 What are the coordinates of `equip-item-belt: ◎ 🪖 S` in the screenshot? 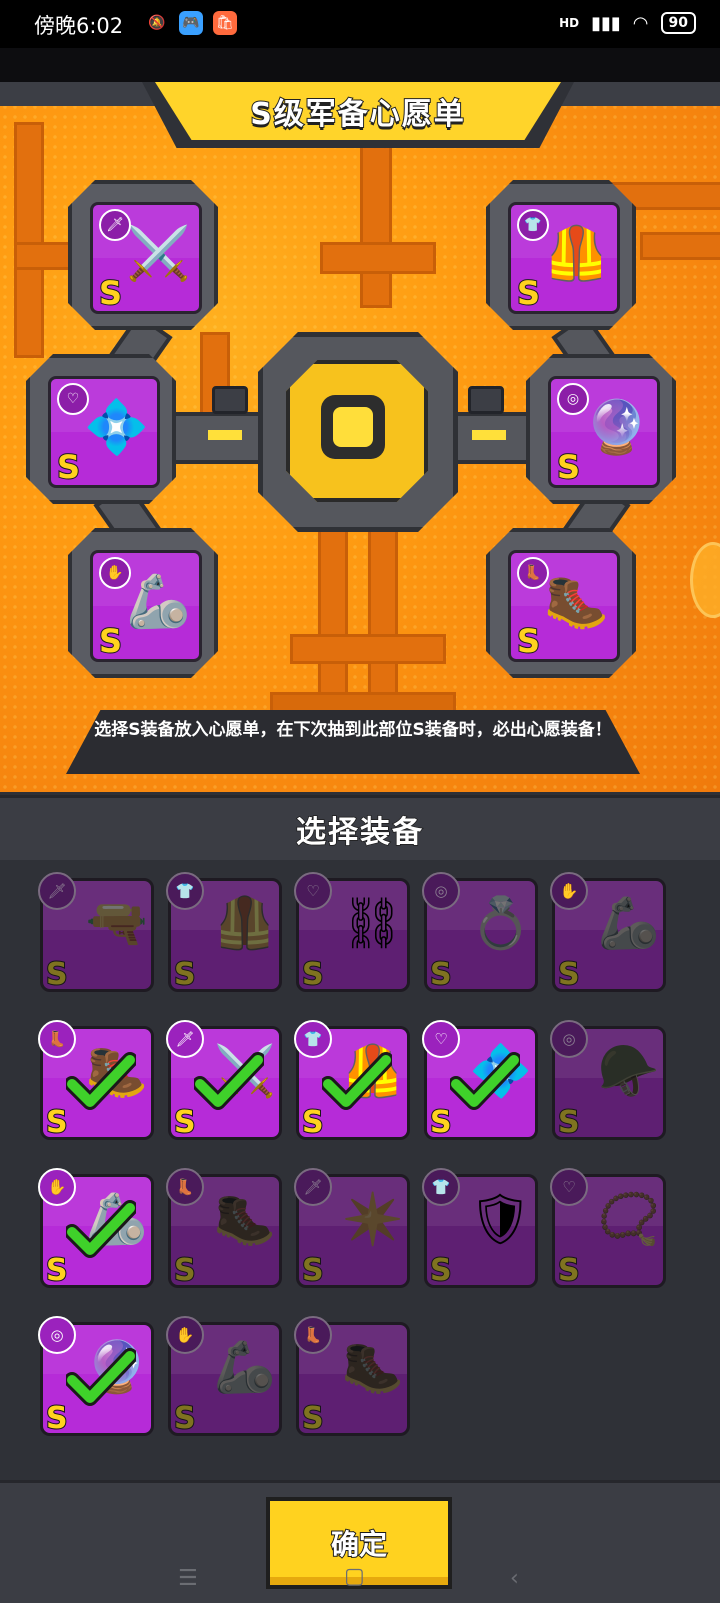 It's located at (608, 1080).